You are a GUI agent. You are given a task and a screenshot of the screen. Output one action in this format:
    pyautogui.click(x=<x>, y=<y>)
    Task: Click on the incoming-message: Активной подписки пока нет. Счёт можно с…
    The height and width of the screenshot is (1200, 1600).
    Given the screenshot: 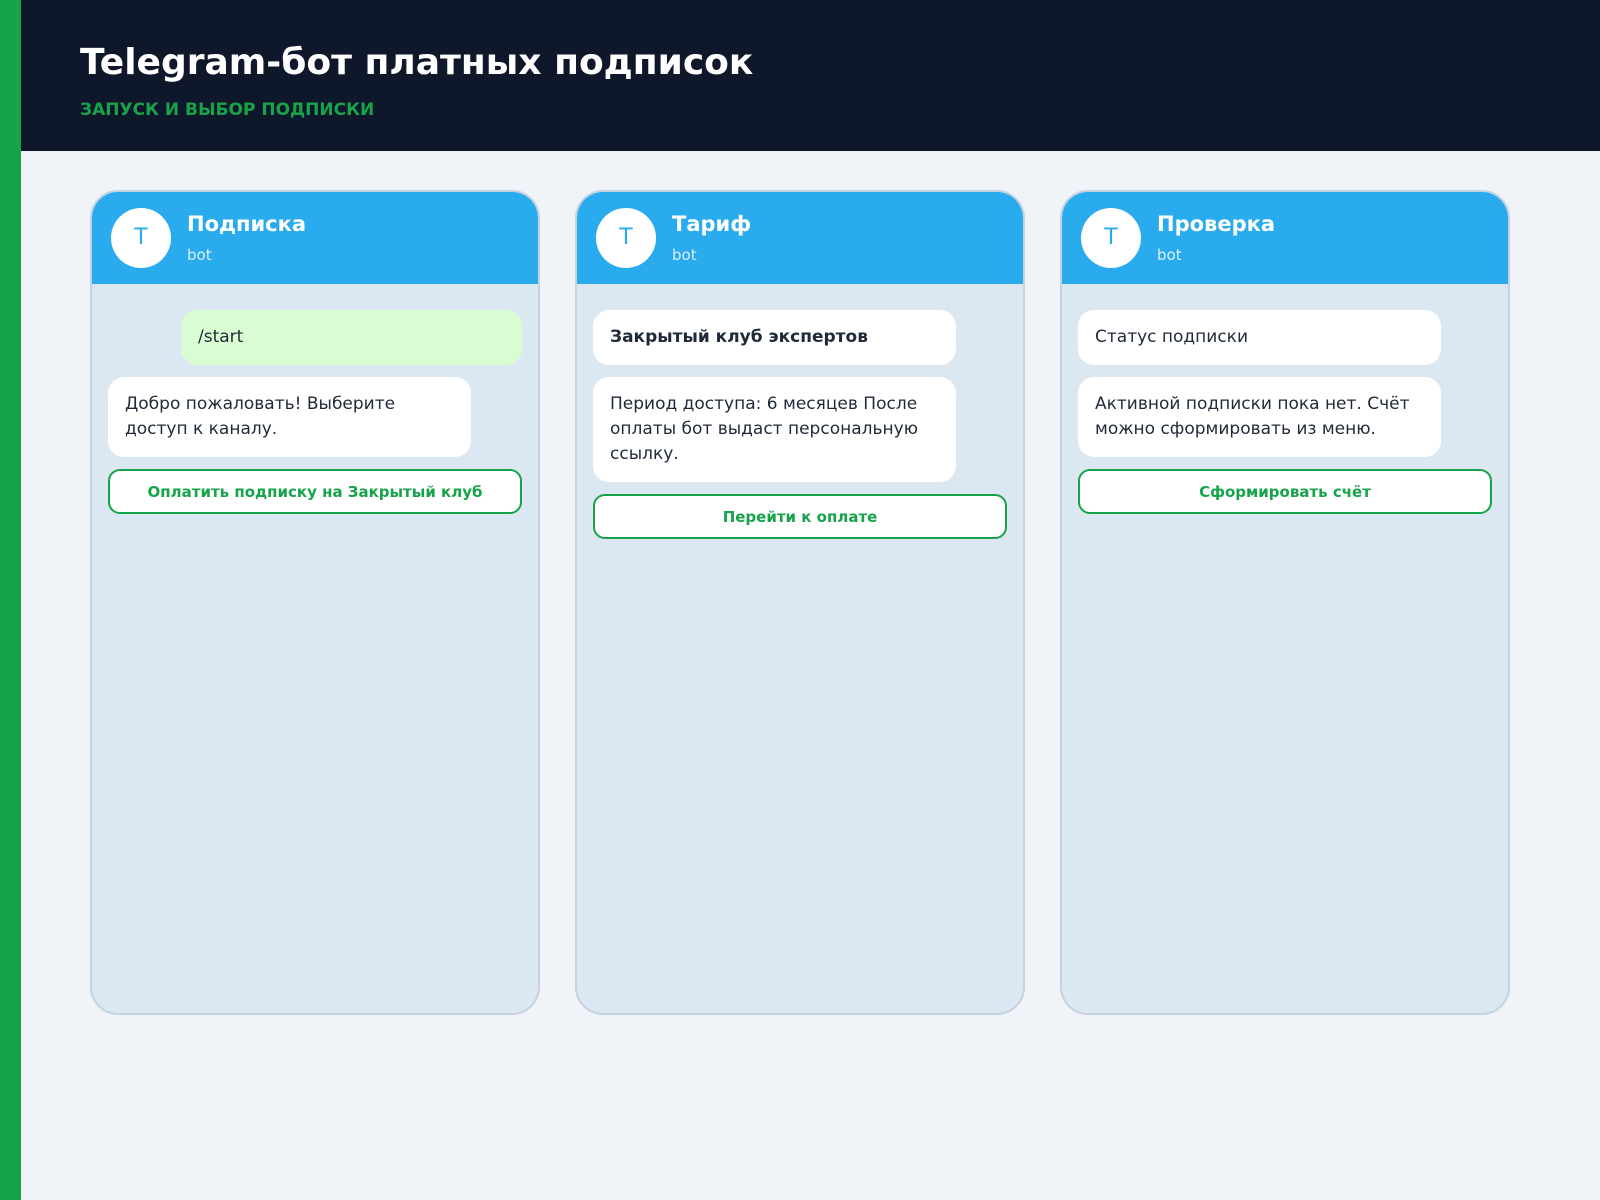 What is the action you would take?
    pyautogui.click(x=1259, y=417)
    